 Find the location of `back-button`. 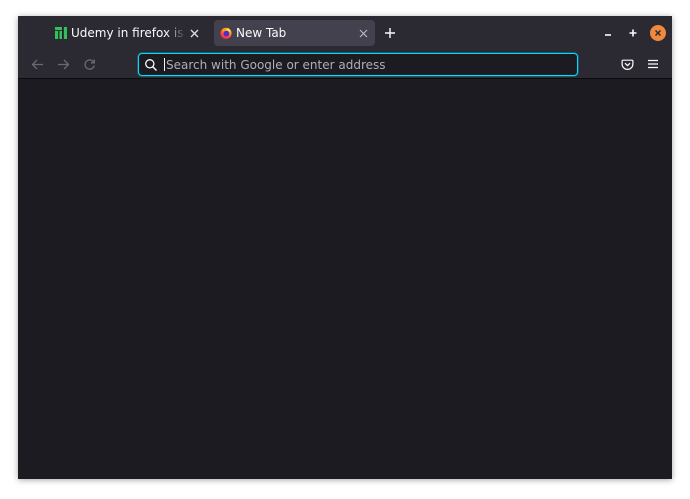

back-button is located at coordinates (37, 64).